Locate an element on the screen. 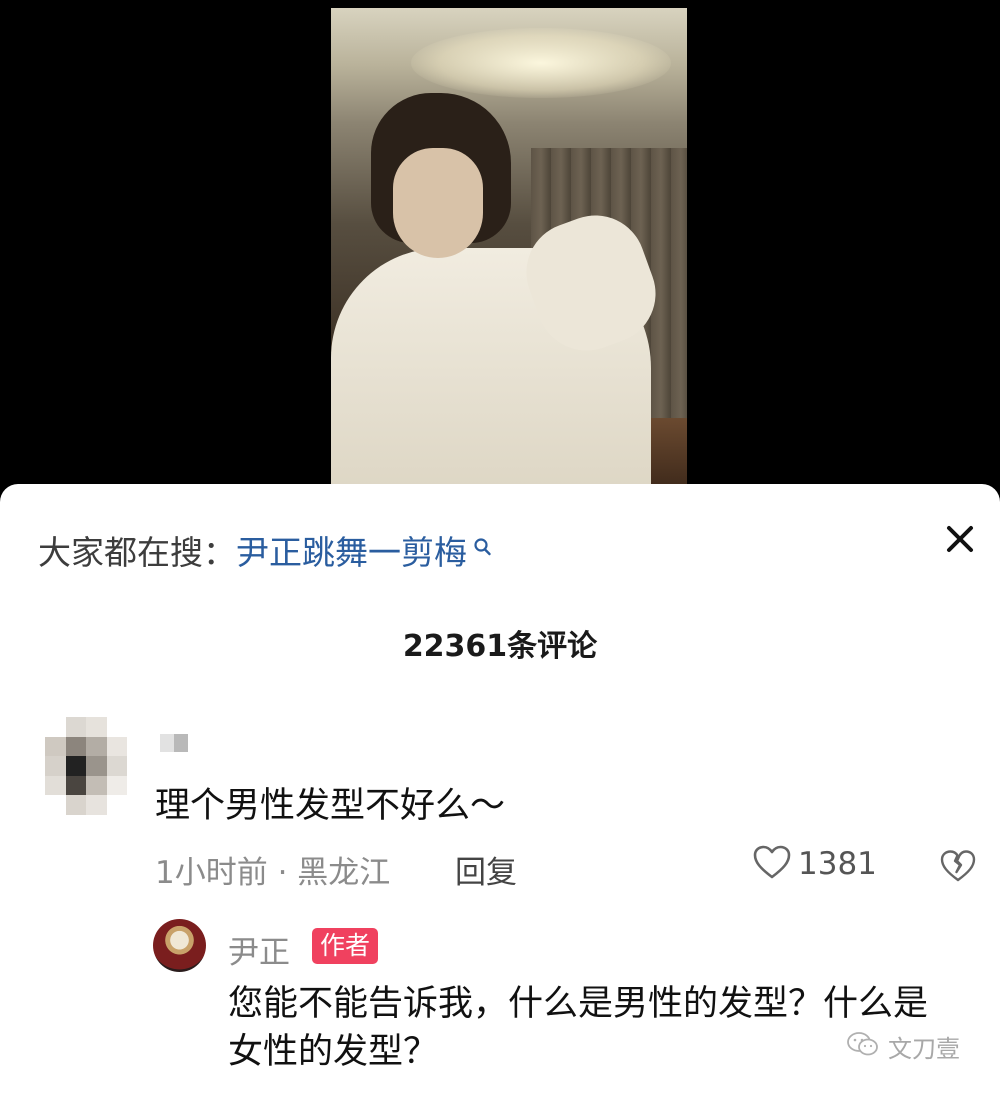  ceiling-light is located at coordinates (541, 63).